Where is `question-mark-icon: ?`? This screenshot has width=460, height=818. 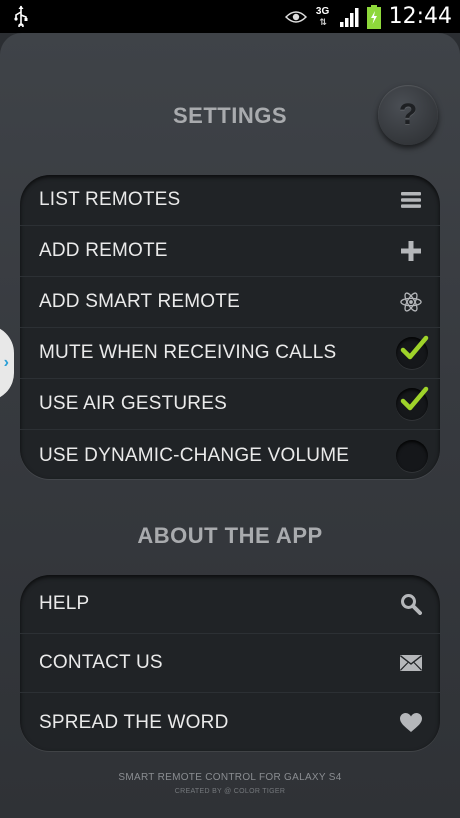 question-mark-icon: ? is located at coordinates (408, 114).